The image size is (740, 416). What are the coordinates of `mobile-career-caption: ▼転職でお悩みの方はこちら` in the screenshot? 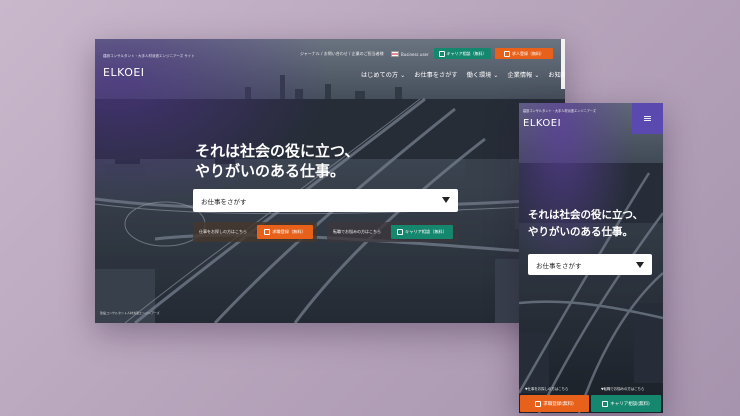 It's located at (623, 389).